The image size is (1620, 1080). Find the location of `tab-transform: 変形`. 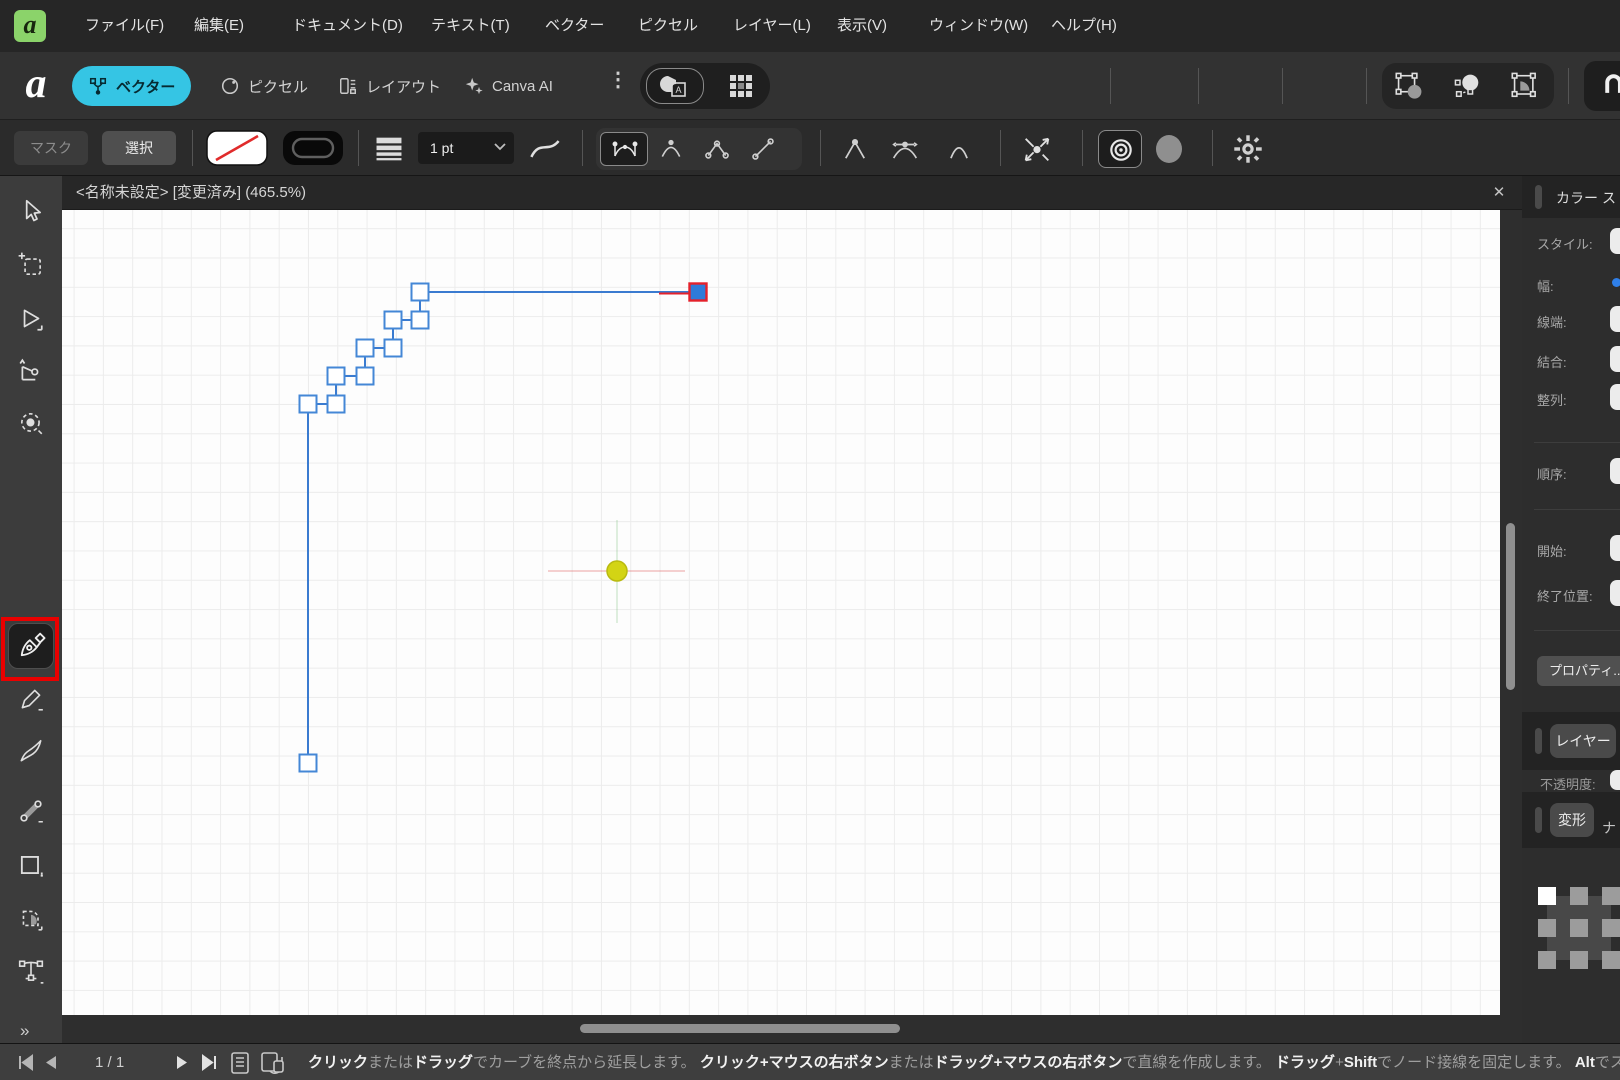

tab-transform: 変形 is located at coordinates (1572, 820).